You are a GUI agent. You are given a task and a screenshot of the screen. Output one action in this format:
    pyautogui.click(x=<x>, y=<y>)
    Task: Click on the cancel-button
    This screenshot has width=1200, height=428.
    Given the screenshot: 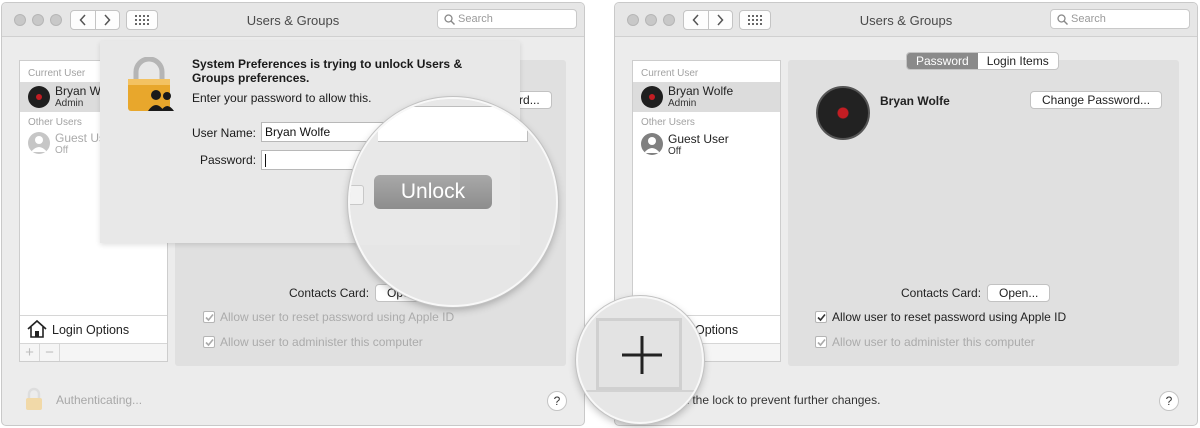 What is the action you would take?
    pyautogui.click(x=357, y=195)
    